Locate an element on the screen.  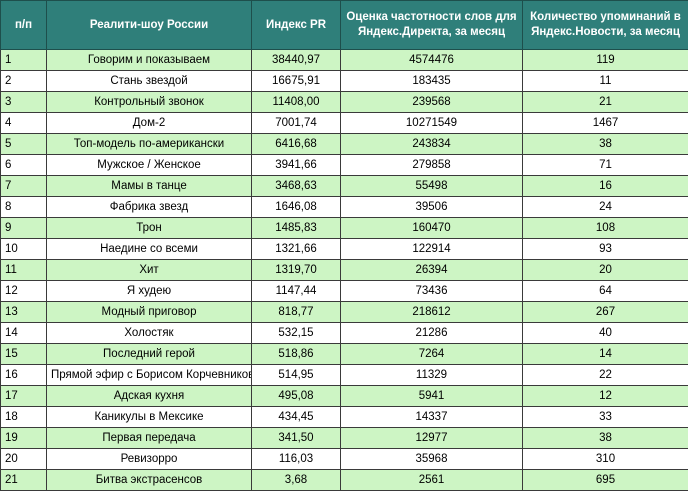
table-row: 1 Говорим и показываем 38440,97 4574476 119 is located at coordinates (344, 60).